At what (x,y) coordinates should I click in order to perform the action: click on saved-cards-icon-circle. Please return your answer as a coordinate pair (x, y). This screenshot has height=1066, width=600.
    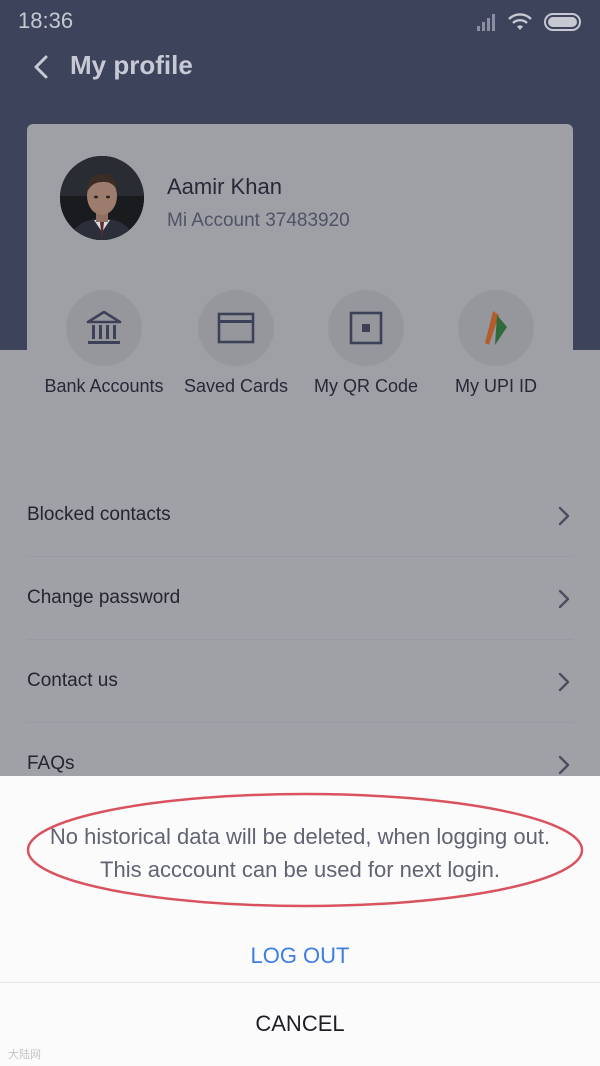
    Looking at the image, I should click on (236, 328).